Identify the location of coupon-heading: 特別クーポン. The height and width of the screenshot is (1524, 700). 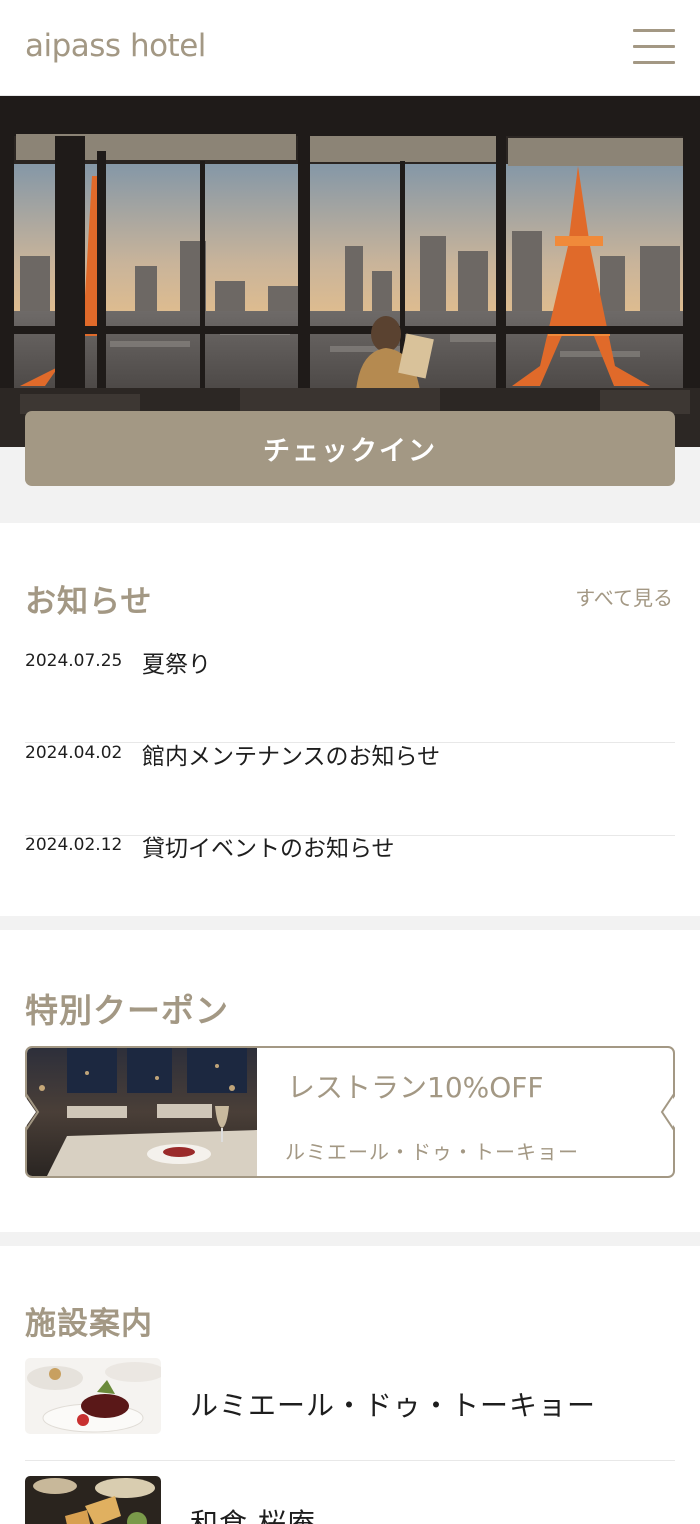
(127, 1010).